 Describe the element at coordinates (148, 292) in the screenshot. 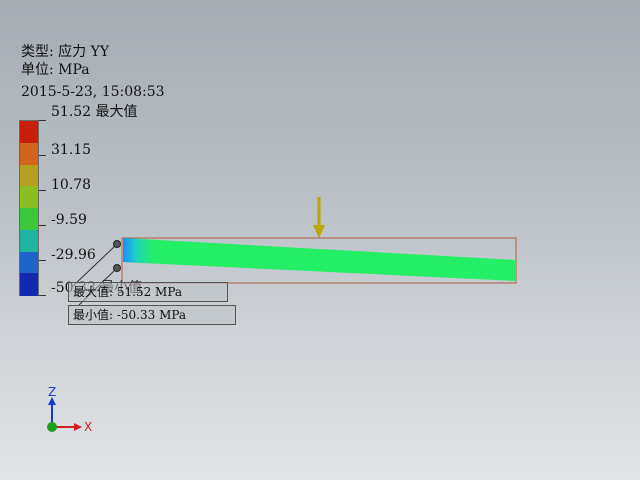

I see `max-value-callout: 最大值: 51.52 MPa` at that location.